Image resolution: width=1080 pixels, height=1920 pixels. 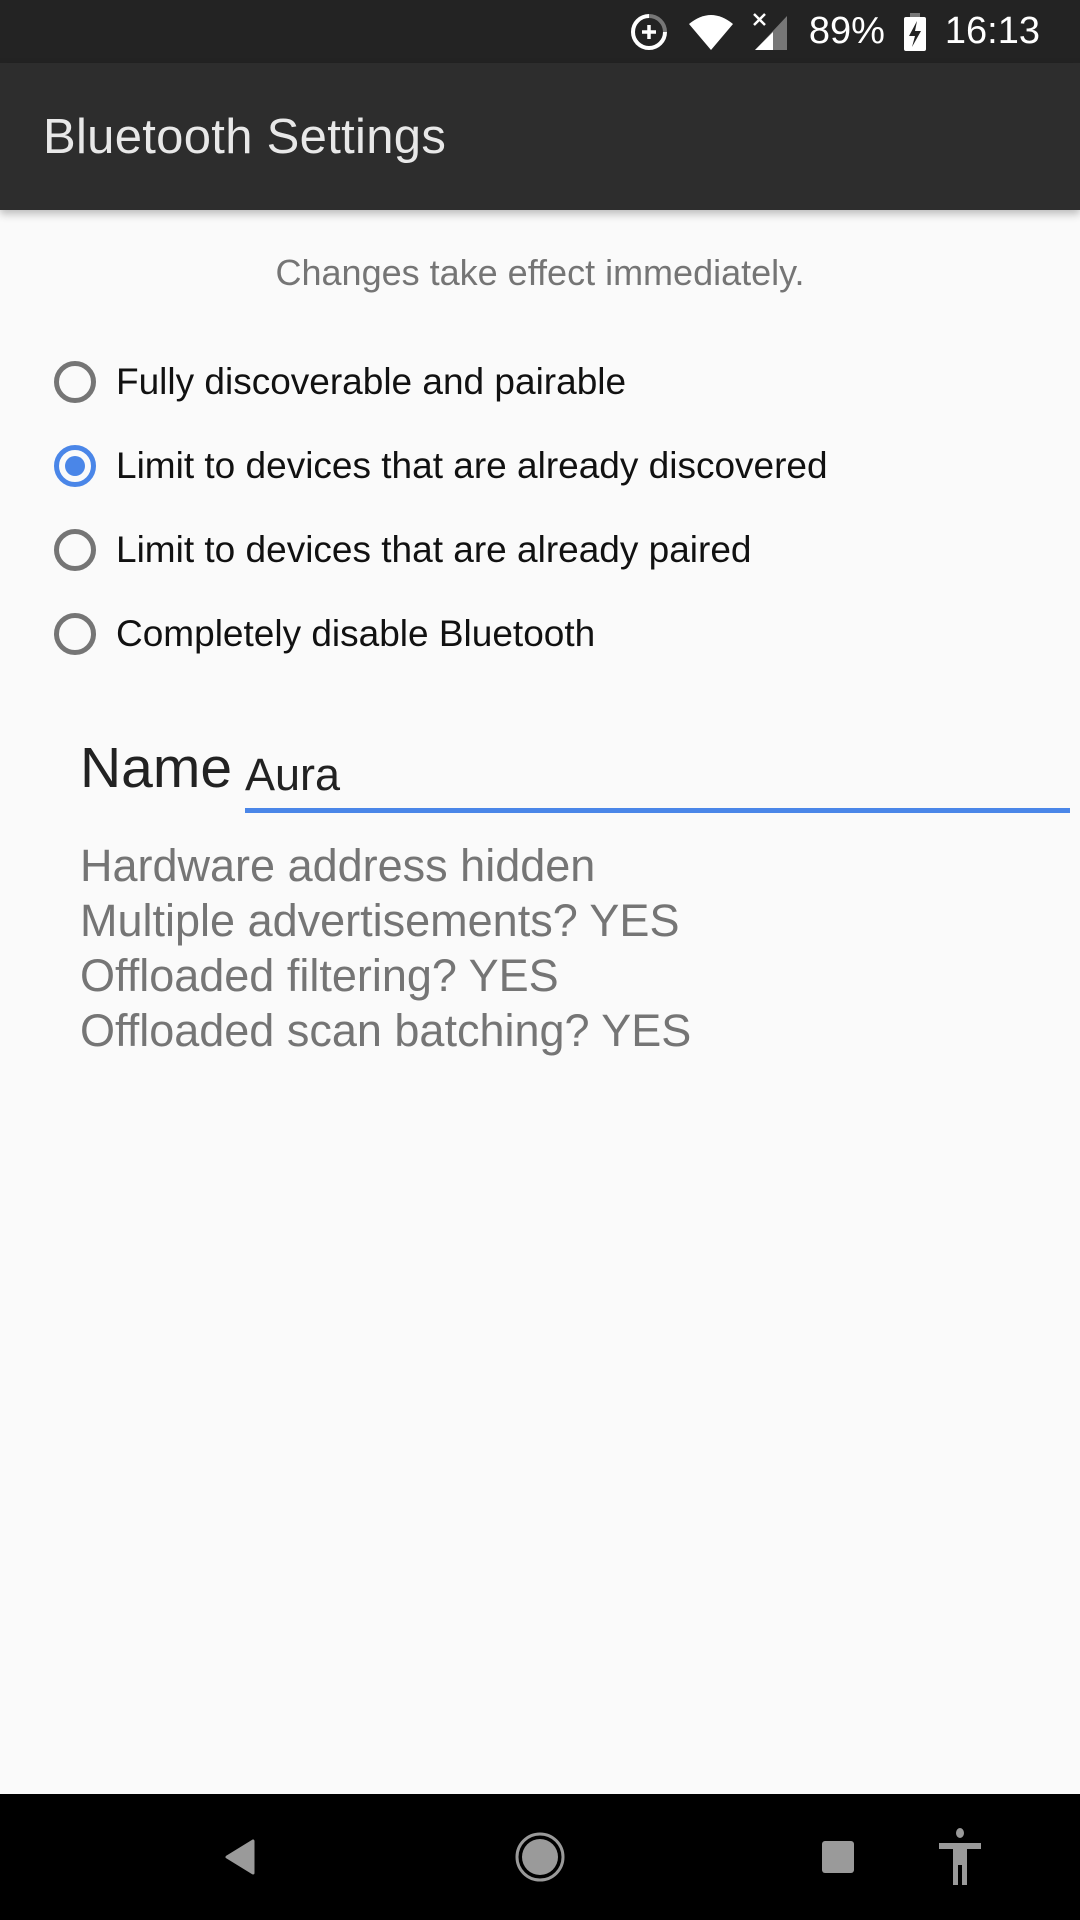 I want to click on name-label: Name, so click(x=156, y=768).